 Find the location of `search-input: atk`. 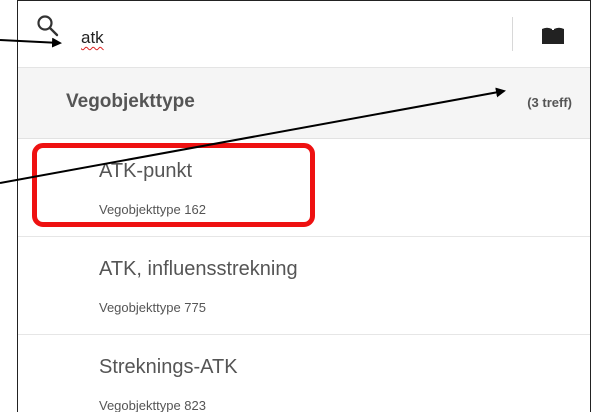

search-input: atk is located at coordinates (92, 38).